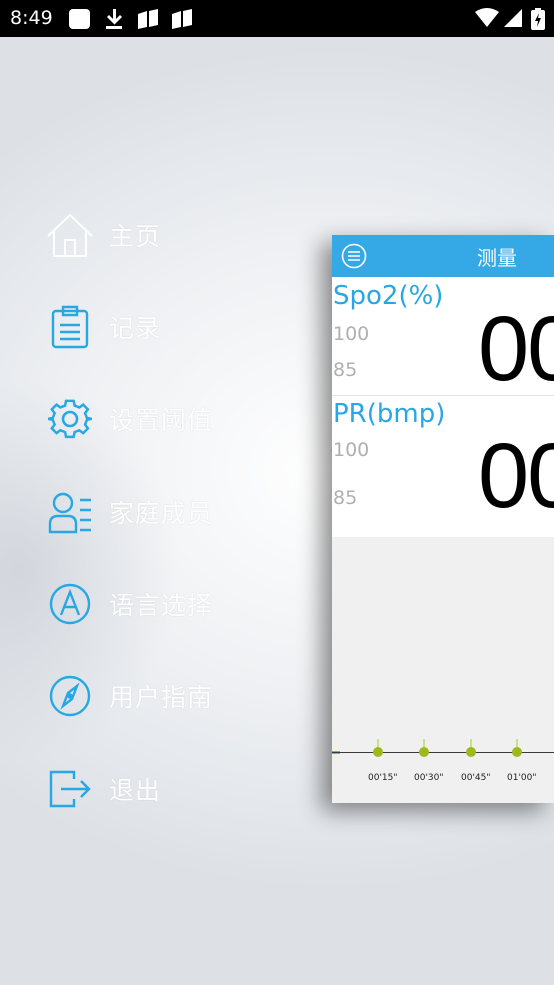 The width and height of the screenshot is (554, 985). I want to click on status-bar: 8:49, so click(277, 18).